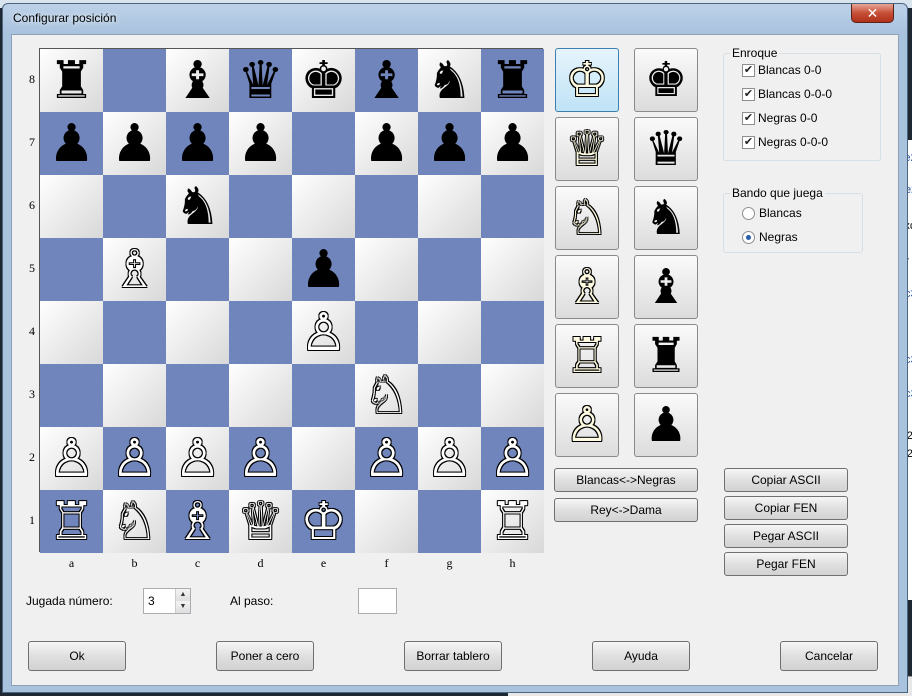 This screenshot has width=912, height=696. I want to click on white-king-icon: ♔, so click(323, 522).